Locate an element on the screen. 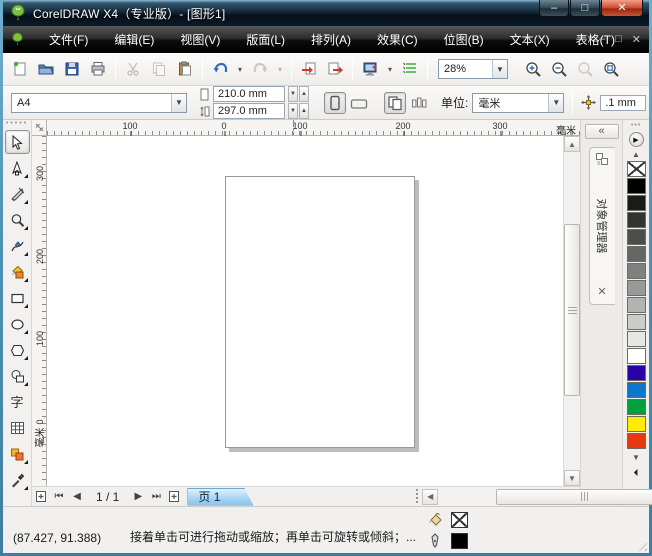 The image size is (652, 556). tool-rectangle is located at coordinates (17, 298).